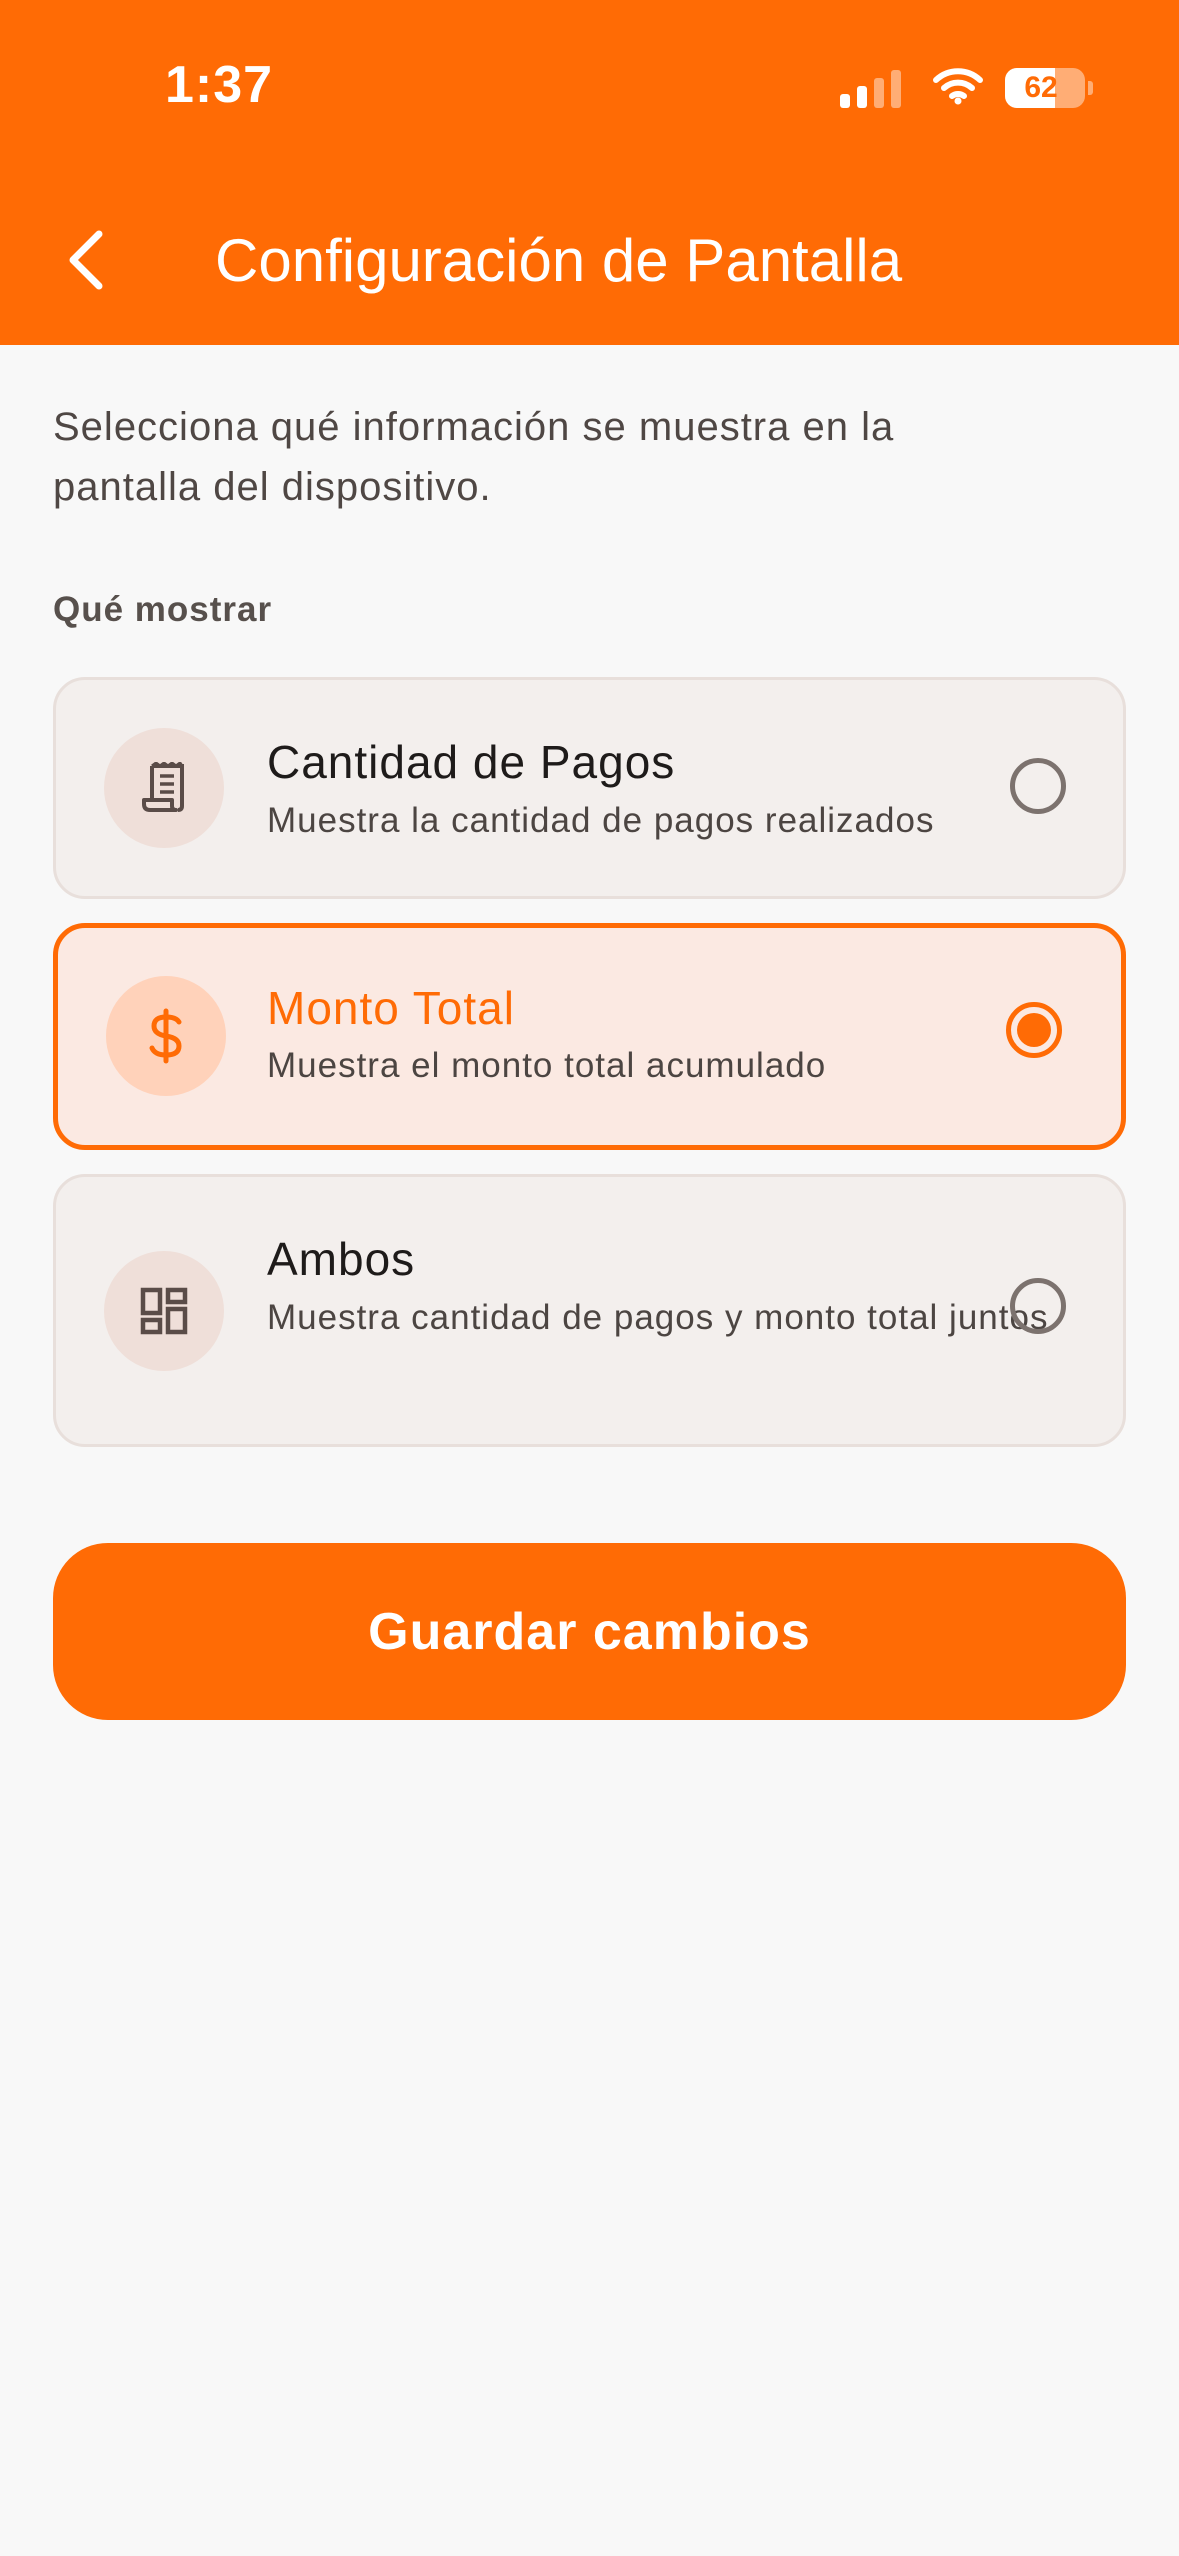 This screenshot has width=1179, height=2556. Describe the element at coordinates (559, 260) in the screenshot. I see `page-title: Configuración de Pantalla` at that location.